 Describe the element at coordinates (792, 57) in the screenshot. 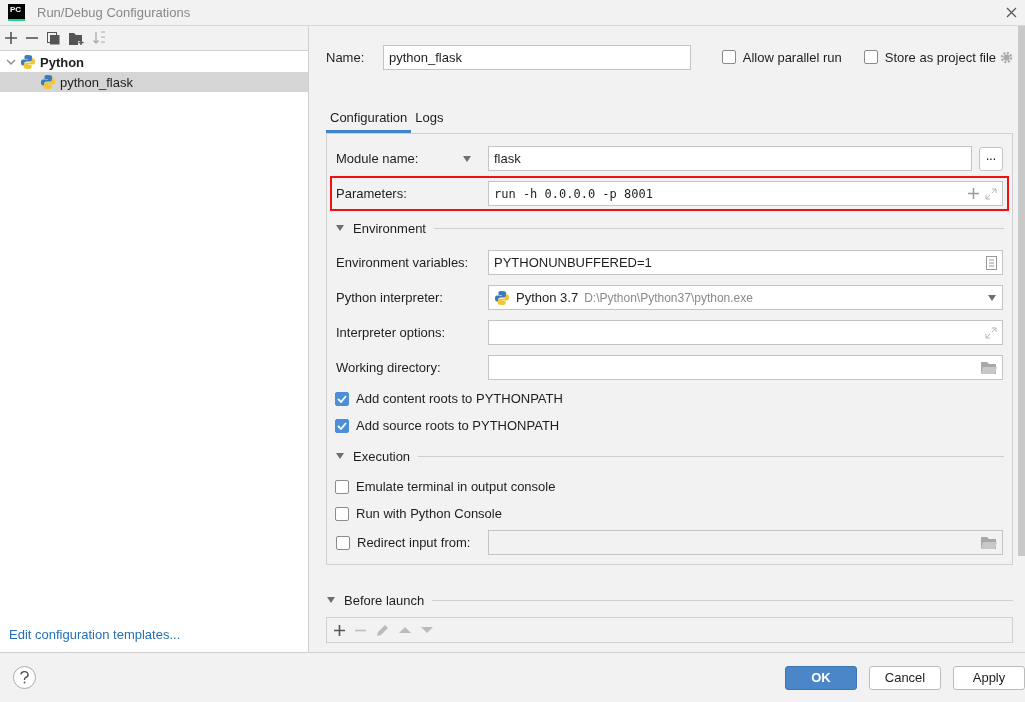

I see `checkbox-label: Allow parallel run` at that location.